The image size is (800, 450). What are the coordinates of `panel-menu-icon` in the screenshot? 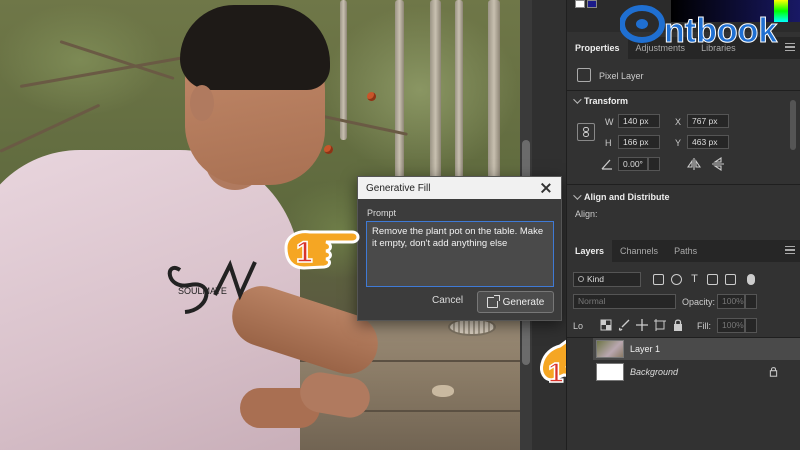 It's located at (790, 250).